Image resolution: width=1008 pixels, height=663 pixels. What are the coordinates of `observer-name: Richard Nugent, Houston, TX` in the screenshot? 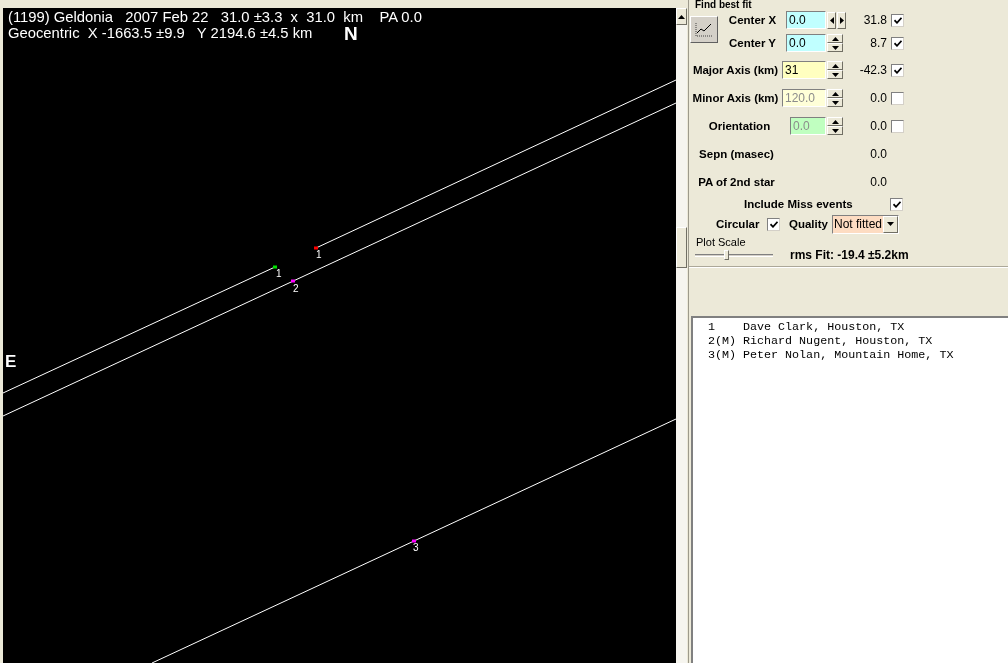 It's located at (838, 341).